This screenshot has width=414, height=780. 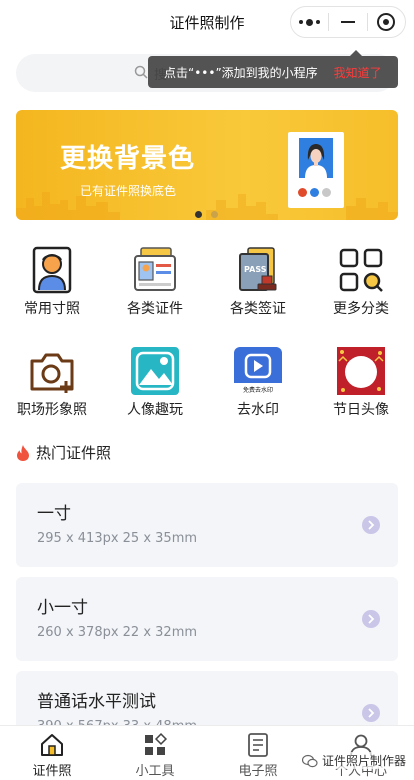 I want to click on blue-swatch, so click(x=314, y=192).